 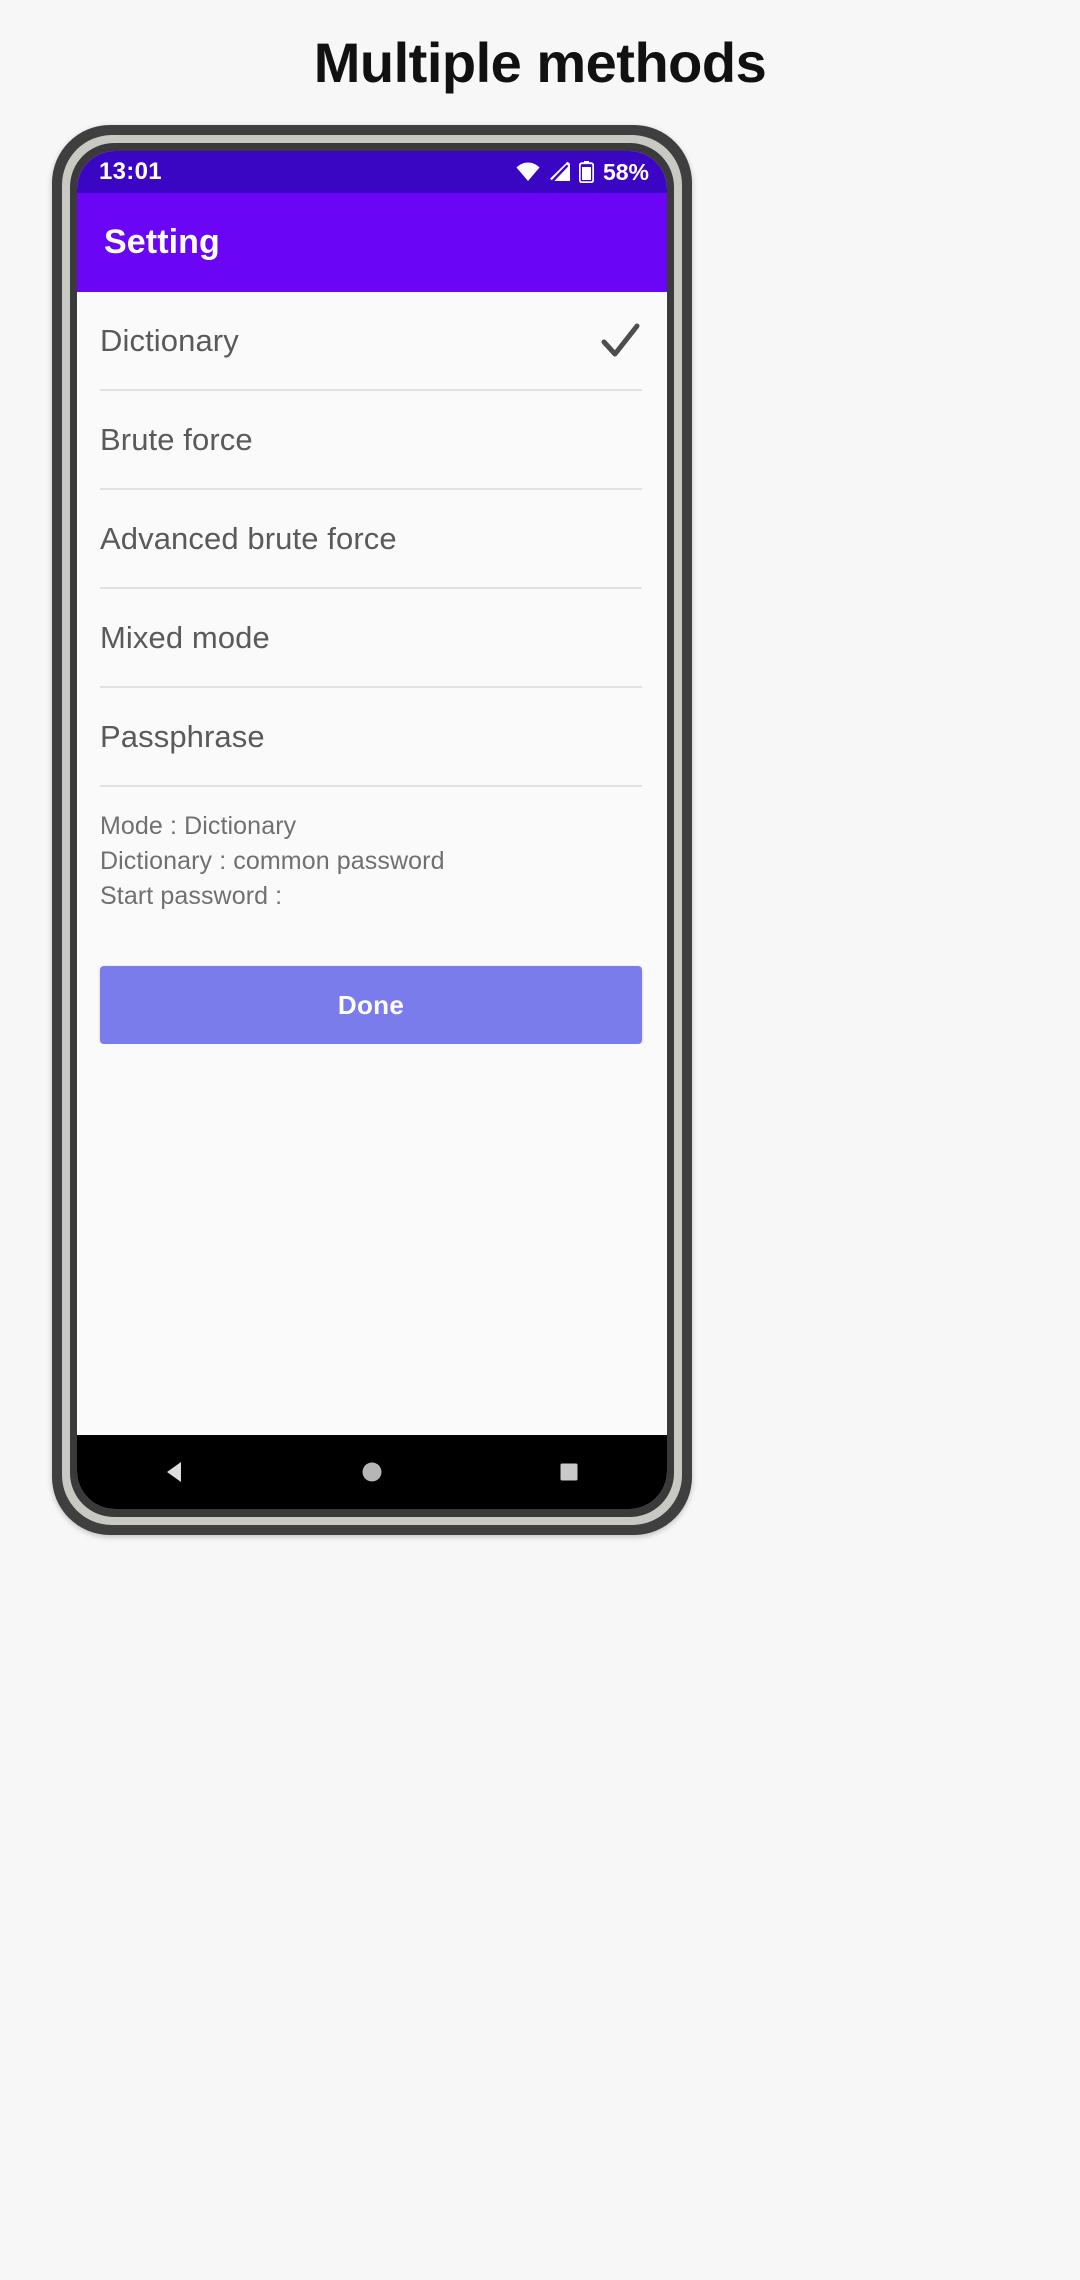 I want to click on option-label: Dictionary, so click(x=169, y=340).